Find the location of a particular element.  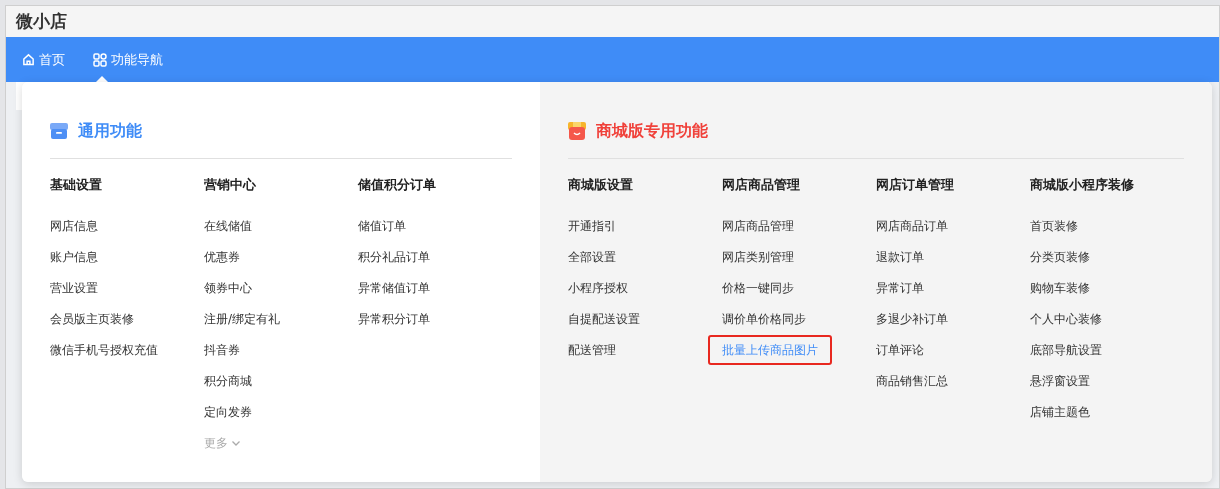

menu-link: 微信手机号授权充值 is located at coordinates (104, 350).